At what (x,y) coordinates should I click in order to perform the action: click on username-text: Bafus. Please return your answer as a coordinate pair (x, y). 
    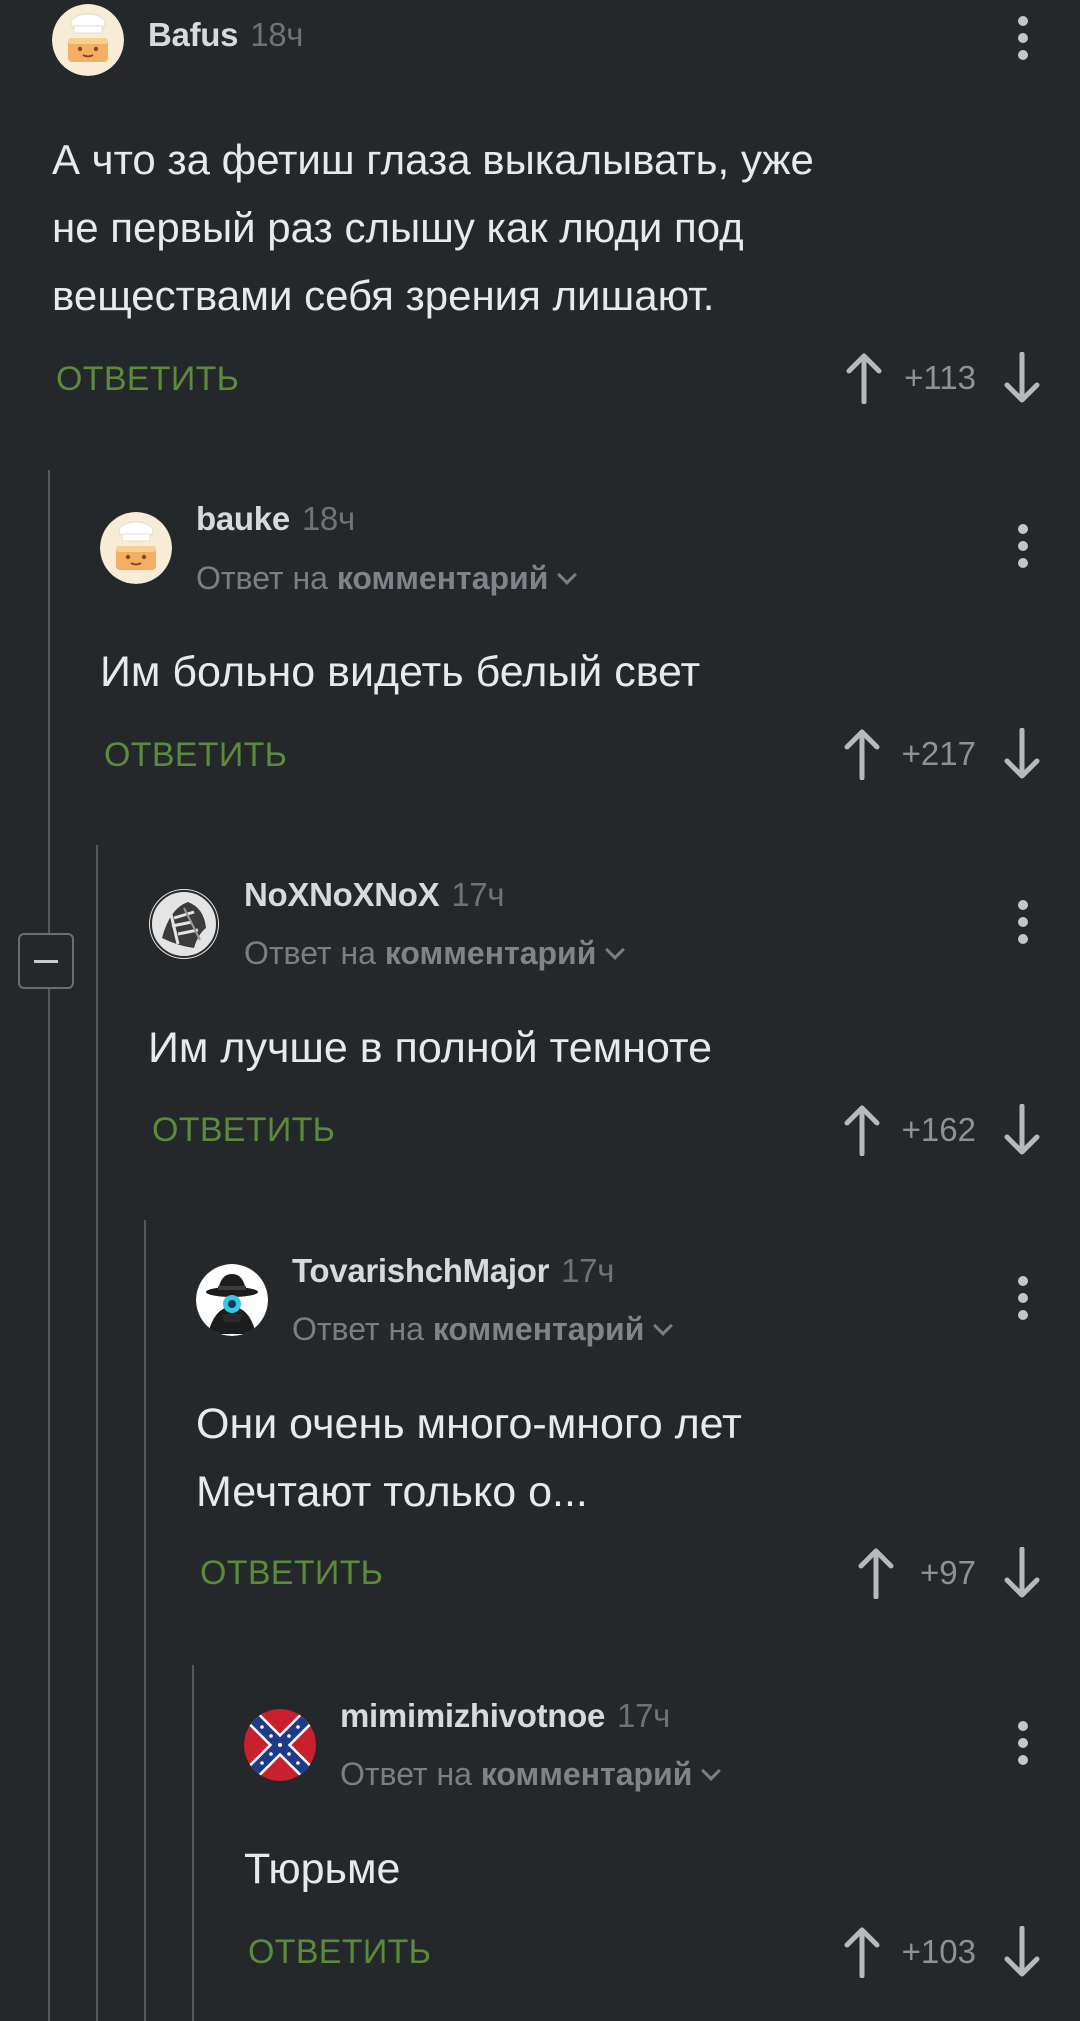
    Looking at the image, I should click on (193, 34).